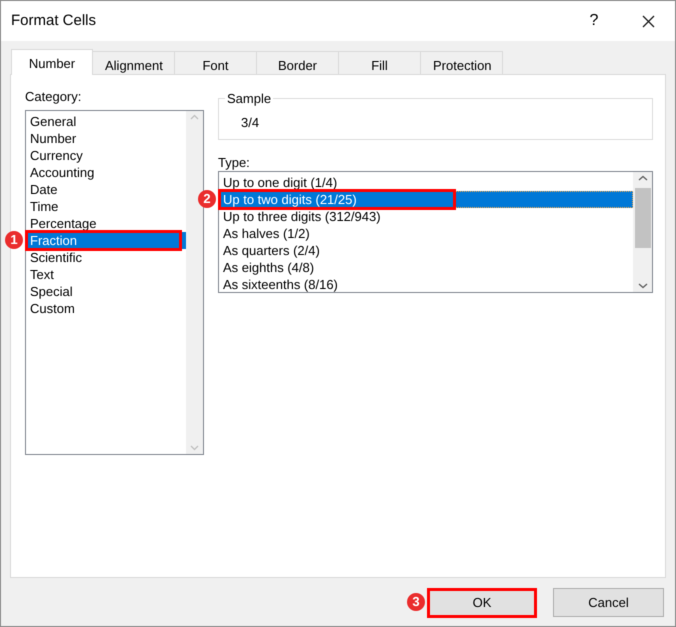 This screenshot has height=627, width=676. I want to click on category-item: Text, so click(106, 274).